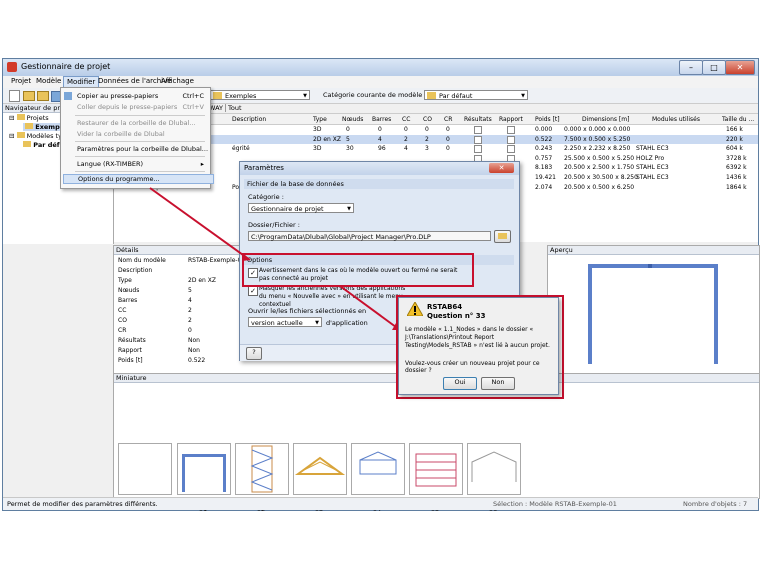 This screenshot has height=570, width=760. What do you see at coordinates (511, 119) in the screenshot?
I see `col-rapport: Rapport` at bounding box center [511, 119].